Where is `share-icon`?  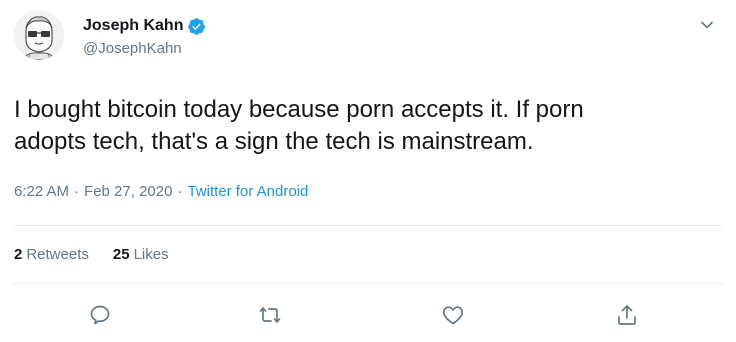
share-icon is located at coordinates (627, 315).